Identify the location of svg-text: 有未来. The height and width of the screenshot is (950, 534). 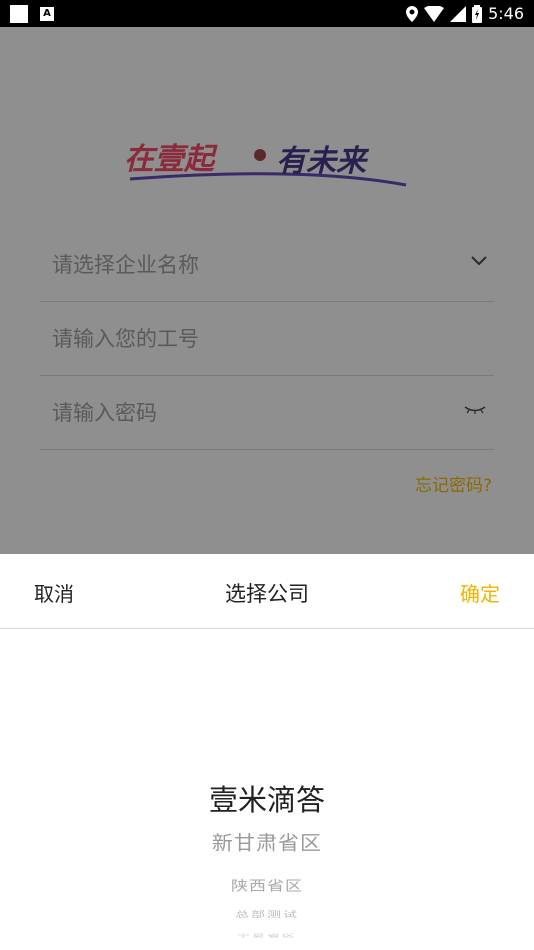
(323, 161).